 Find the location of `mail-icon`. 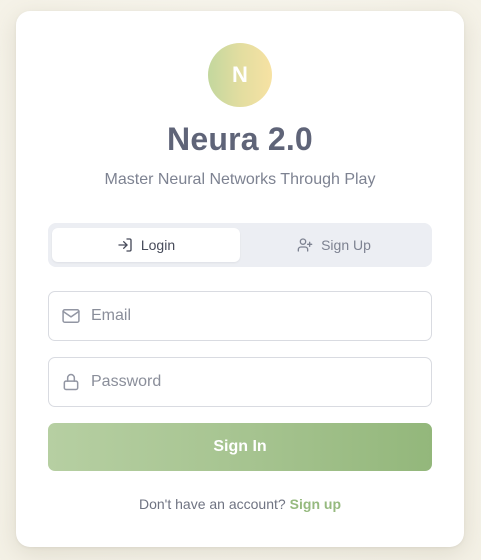

mail-icon is located at coordinates (71, 316).